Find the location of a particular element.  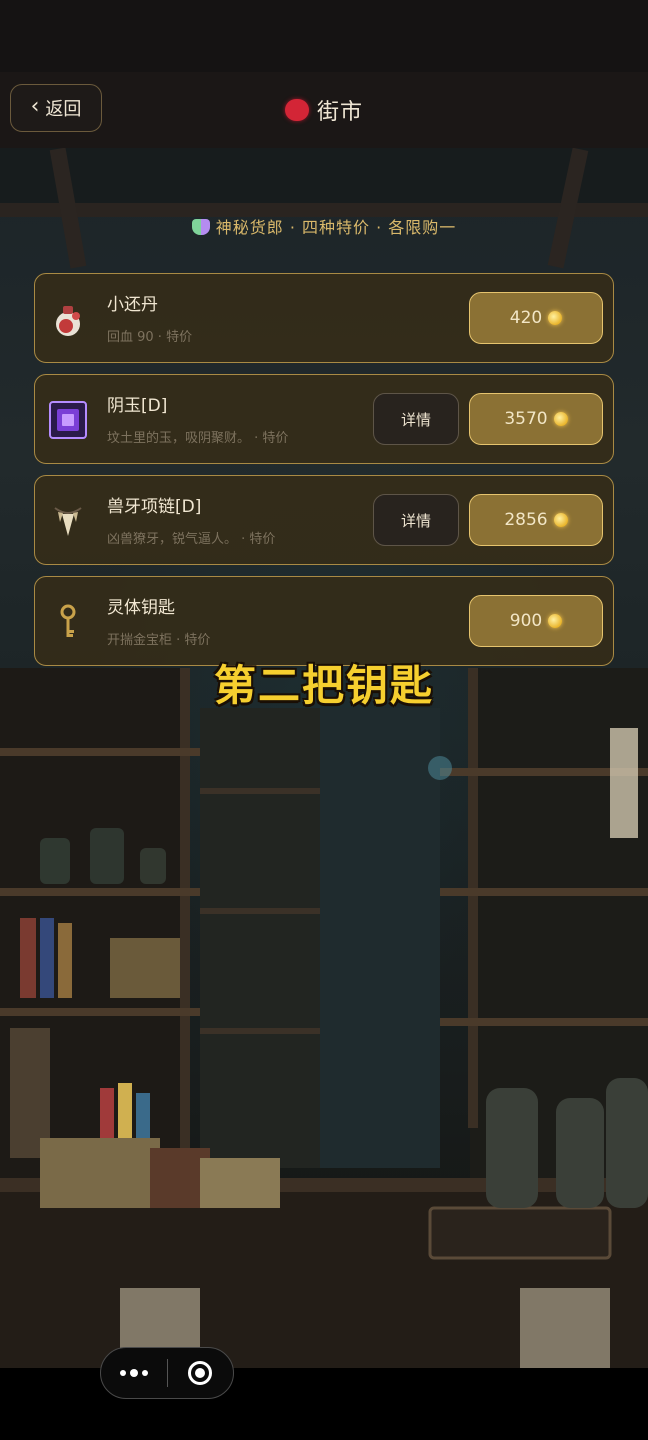

item-description: 开揣金宝柜 · 特价 is located at coordinates (159, 640).